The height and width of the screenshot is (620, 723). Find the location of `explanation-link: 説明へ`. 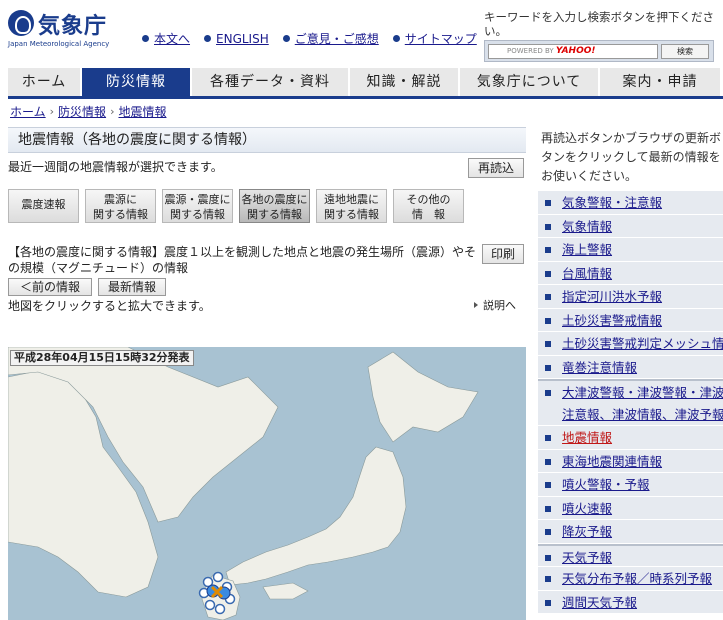

explanation-link: 説明へ is located at coordinates (495, 305).